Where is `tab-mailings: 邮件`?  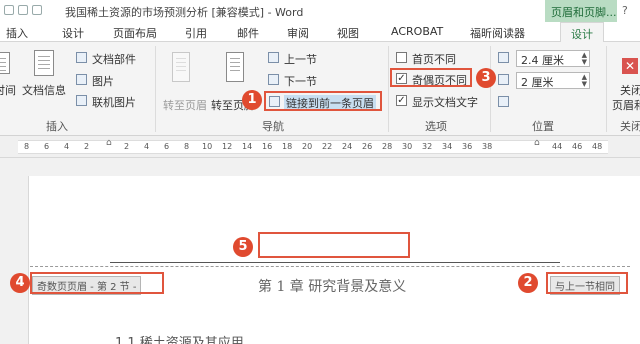
tab-mailings: 邮件 is located at coordinates (248, 33).